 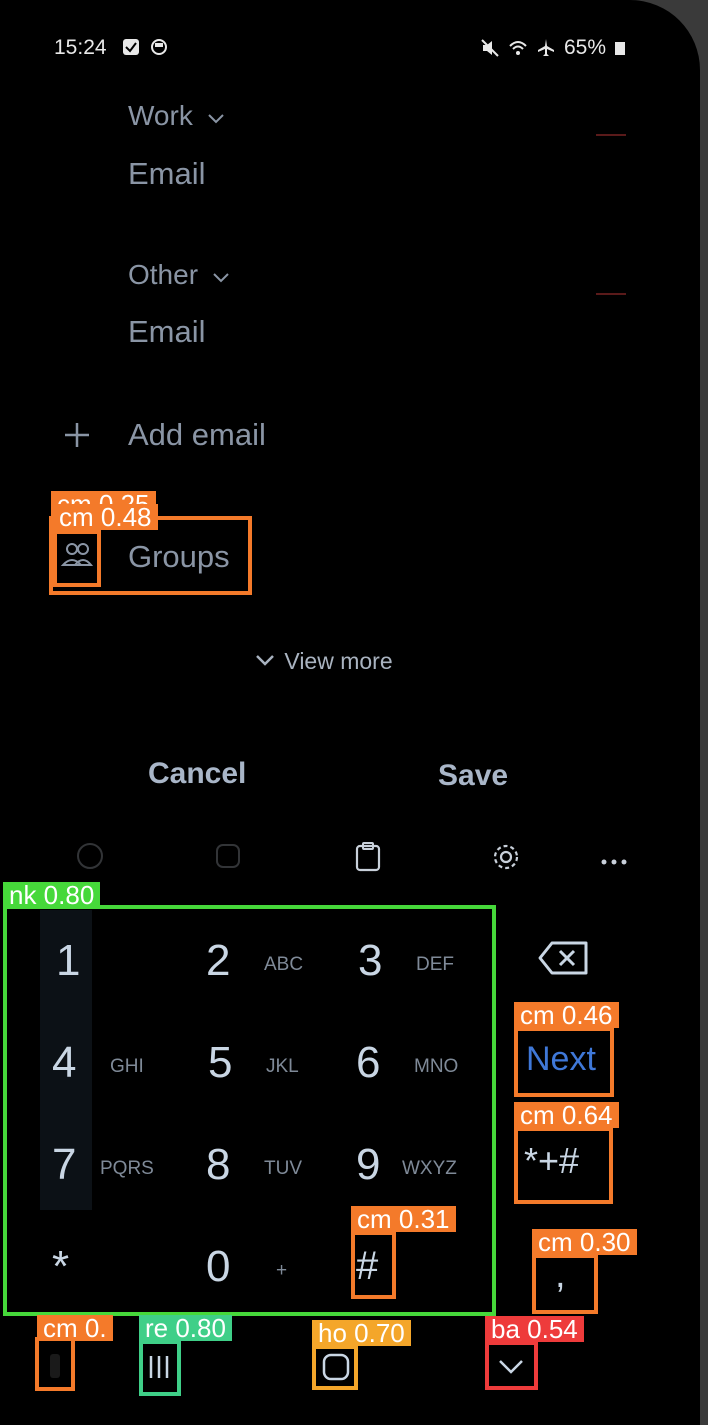 I want to click on detection-label: ho 0.70, so click(x=361, y=1333).